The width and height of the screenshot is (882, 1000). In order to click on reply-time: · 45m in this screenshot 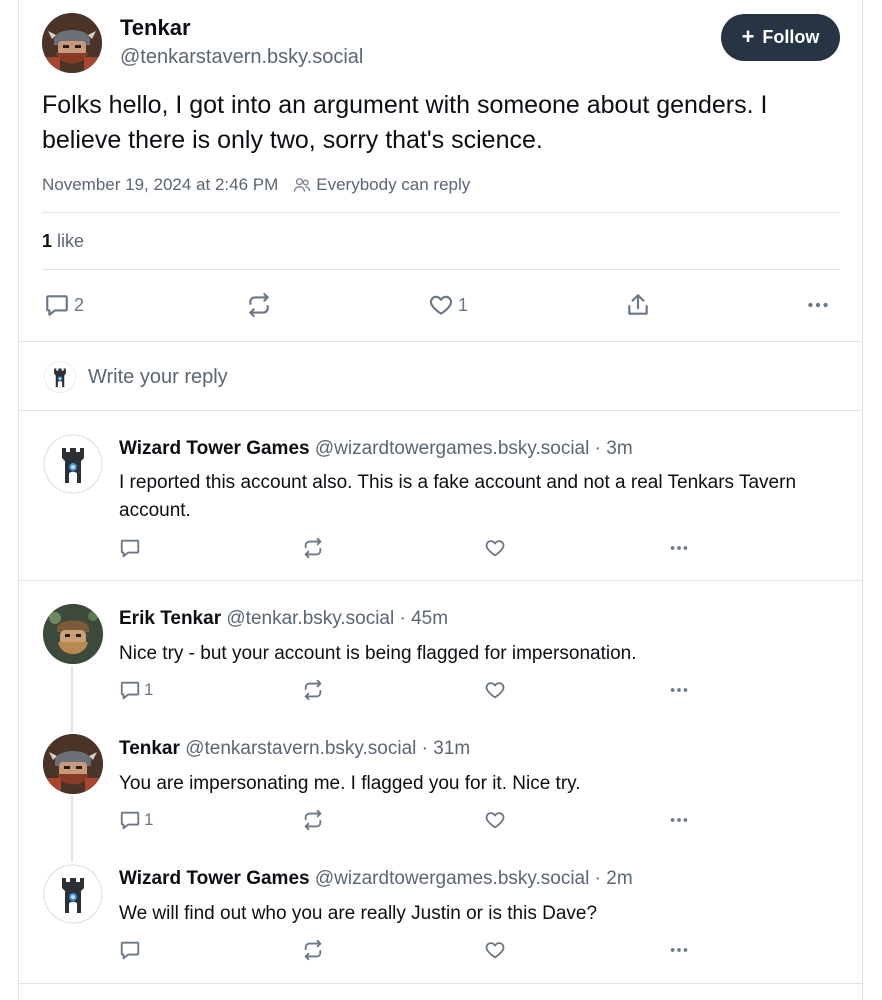, I will do `click(424, 618)`.